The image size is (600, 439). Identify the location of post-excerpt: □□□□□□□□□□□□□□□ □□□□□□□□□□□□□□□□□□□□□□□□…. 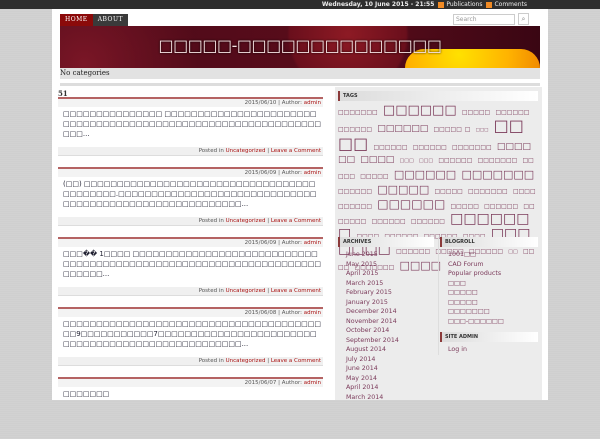
(192, 124).